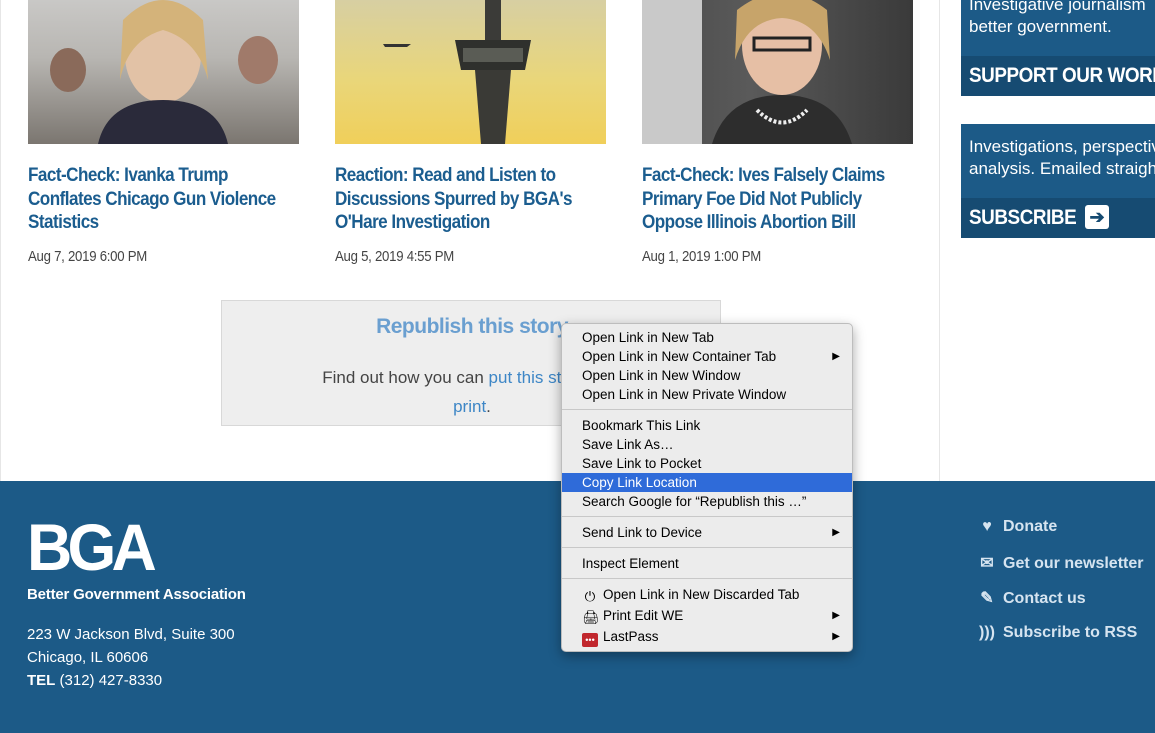 Image resolution: width=1155 pixels, height=733 pixels. What do you see at coordinates (488, 406) in the screenshot?
I see `republish-suffix: .` at bounding box center [488, 406].